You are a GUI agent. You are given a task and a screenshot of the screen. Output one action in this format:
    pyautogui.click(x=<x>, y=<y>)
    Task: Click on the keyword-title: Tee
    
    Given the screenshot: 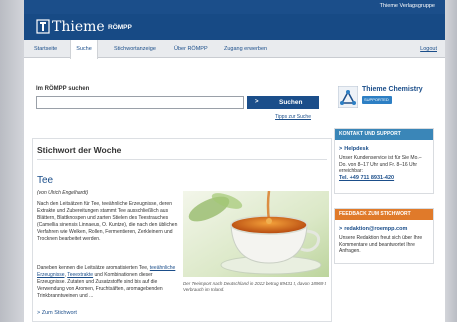 What is the action you would take?
    pyautogui.click(x=45, y=180)
    